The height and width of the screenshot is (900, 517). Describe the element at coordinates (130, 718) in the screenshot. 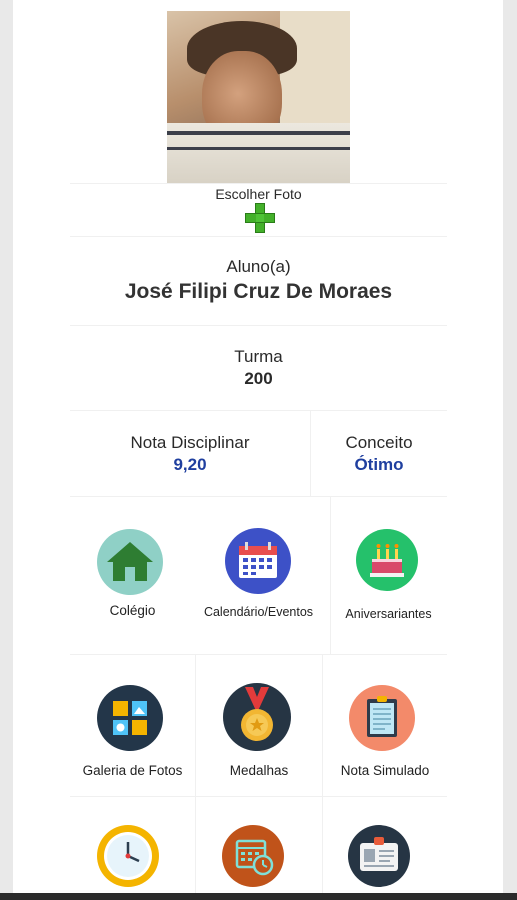

I see `photo-gallery-icon` at that location.